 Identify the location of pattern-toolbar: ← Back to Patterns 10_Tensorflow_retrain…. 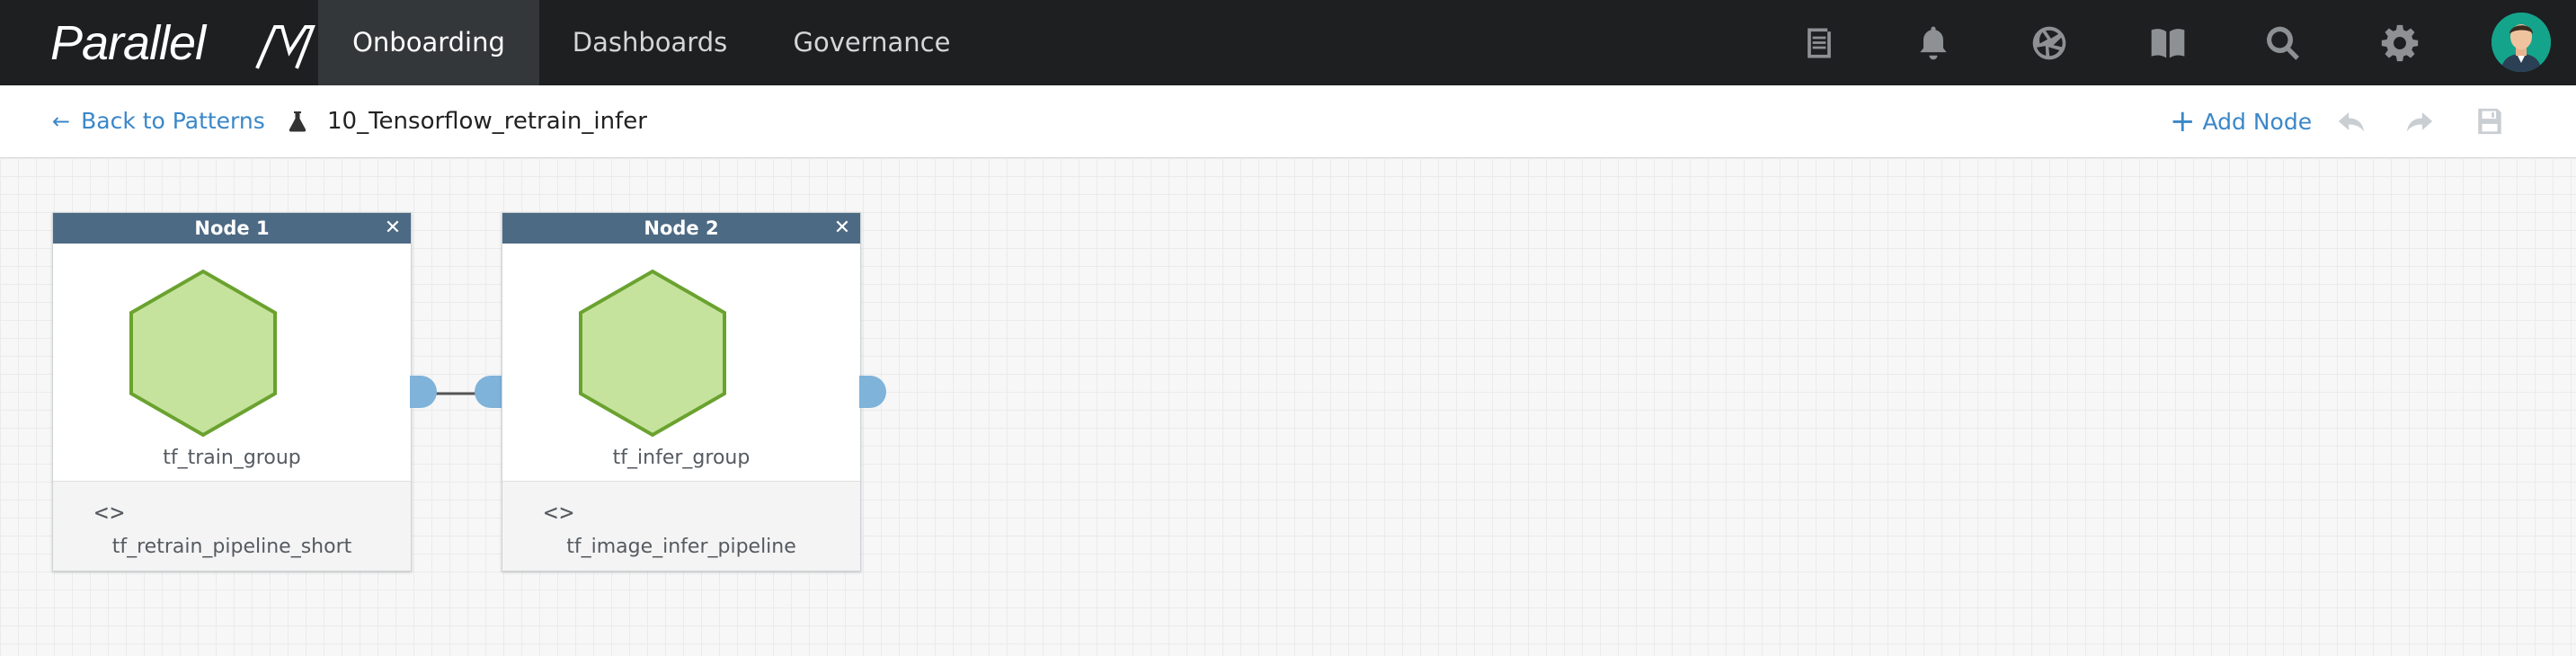
(1288, 121).